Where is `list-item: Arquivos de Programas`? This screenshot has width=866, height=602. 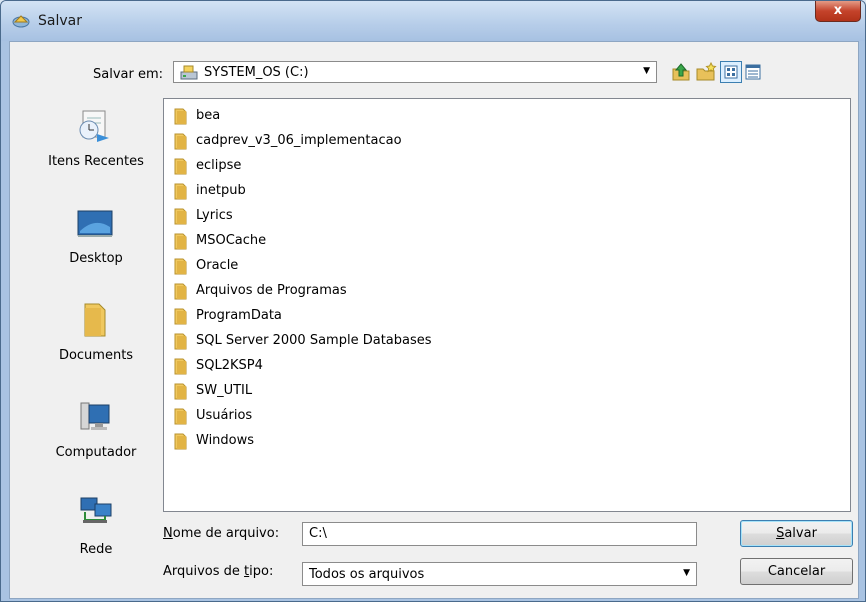
list-item: Arquivos de Programas is located at coordinates (374, 291).